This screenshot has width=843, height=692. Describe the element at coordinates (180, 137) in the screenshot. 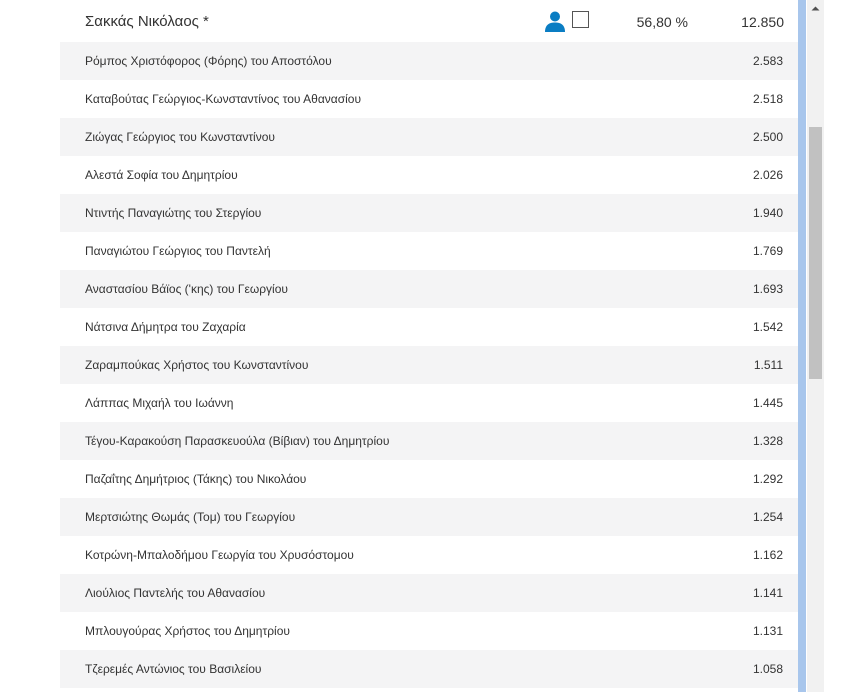

I see `candidate-name: Ζιώγας Γεώργιος του Κωνσταντίνου` at that location.